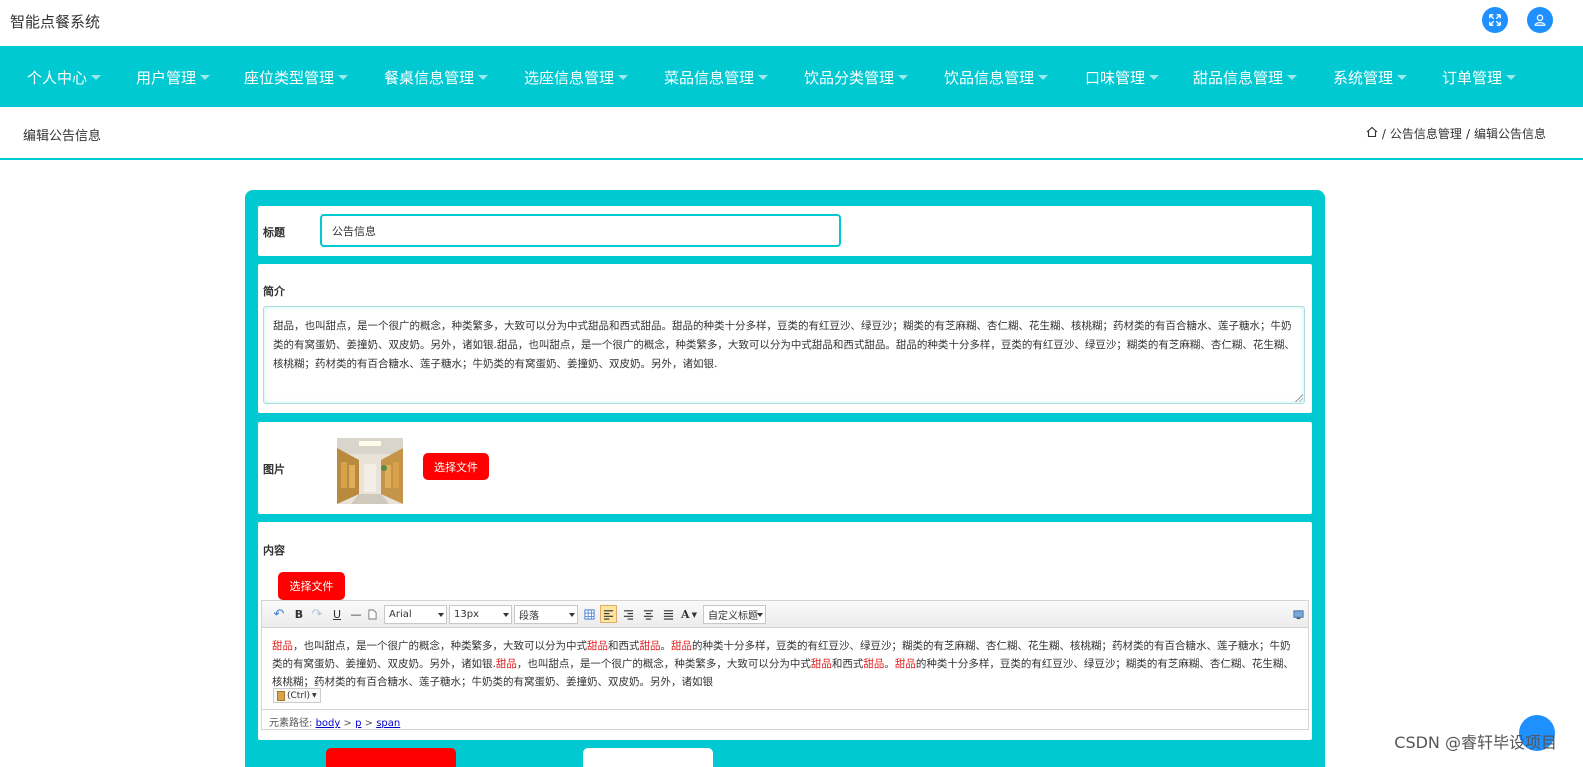 The image size is (1583, 767). What do you see at coordinates (529, 616) in the screenshot?
I see `paragraph-value: 段落` at bounding box center [529, 616].